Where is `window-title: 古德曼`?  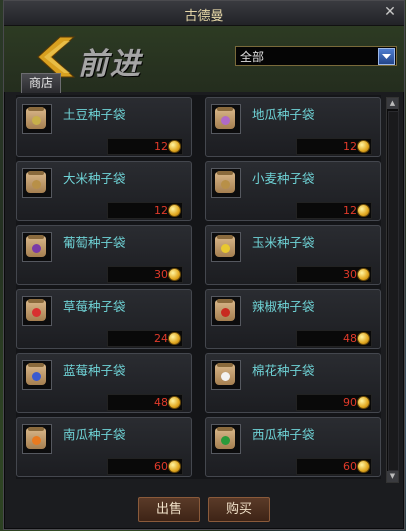
window-title: 古德曼 is located at coordinates (204, 16).